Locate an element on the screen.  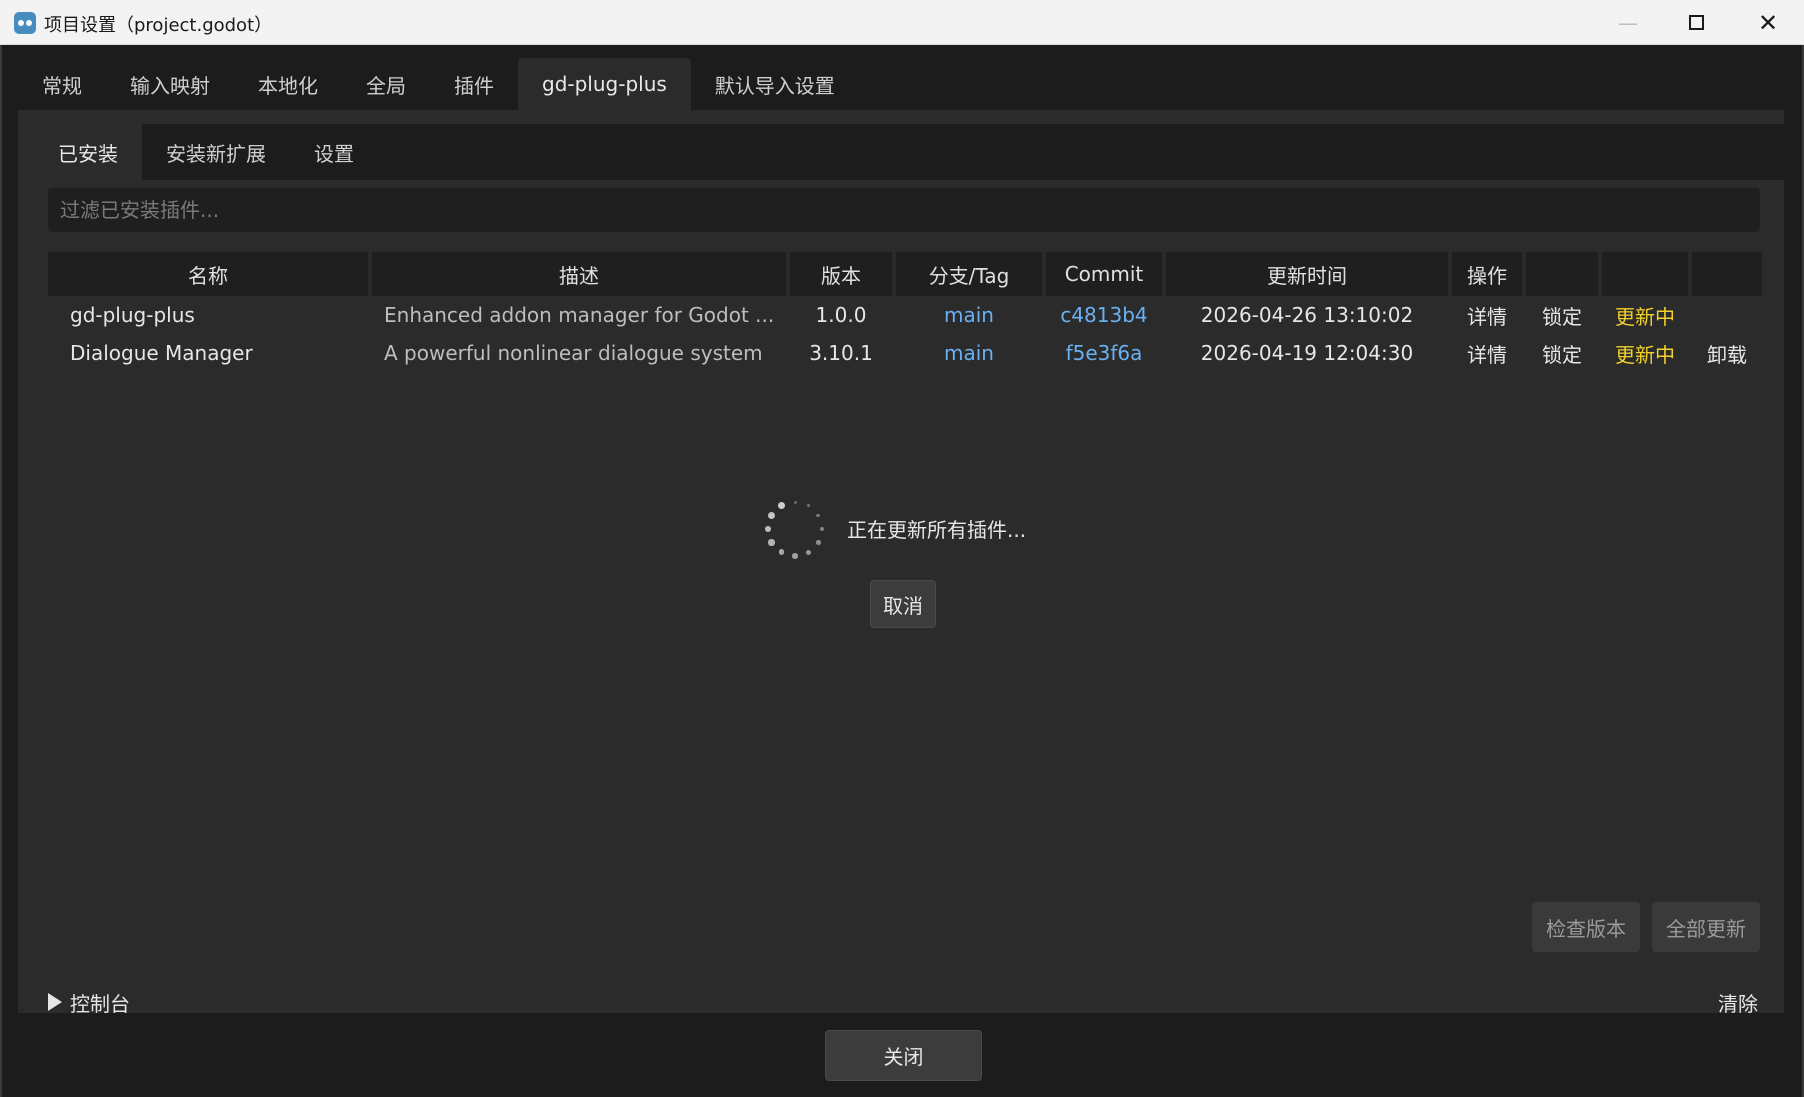
plugin-updated-time: 2026-04-26 13:10:02 is located at coordinates (1307, 315).